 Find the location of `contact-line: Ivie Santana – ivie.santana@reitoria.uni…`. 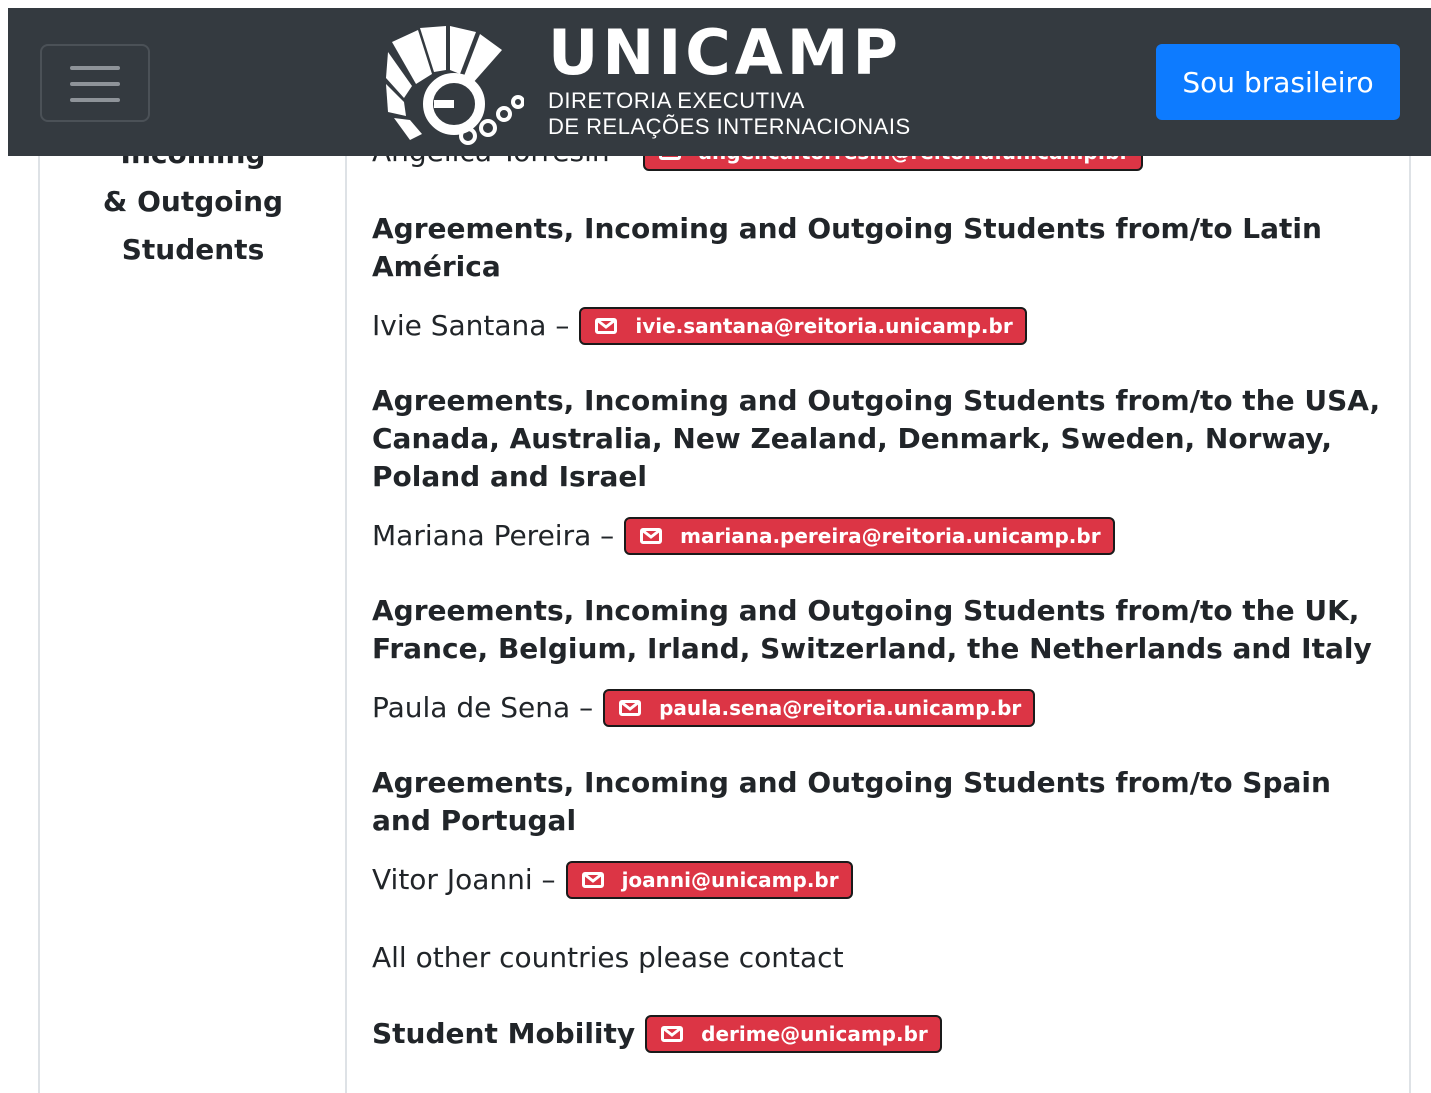

contact-line: Ivie Santana – ivie.santana@reitoria.uni… is located at coordinates (699, 326).